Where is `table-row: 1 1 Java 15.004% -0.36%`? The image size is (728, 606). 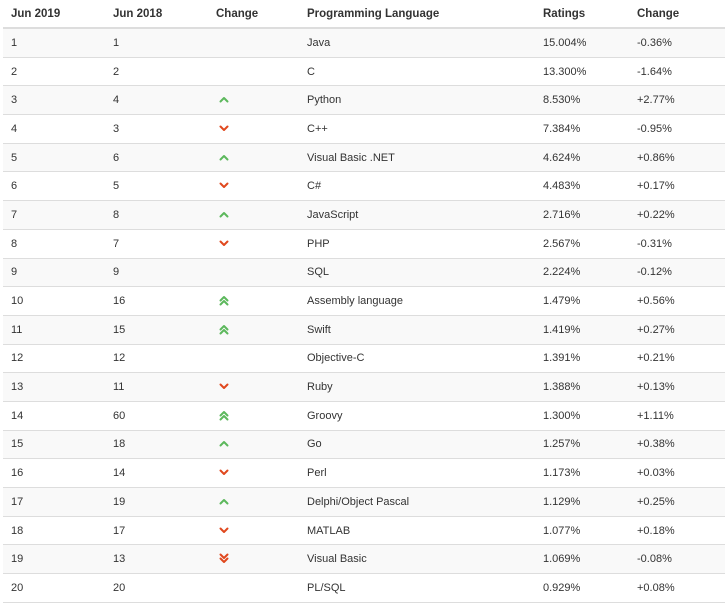
table-row: 1 1 Java 15.004% -0.36% is located at coordinates (364, 42).